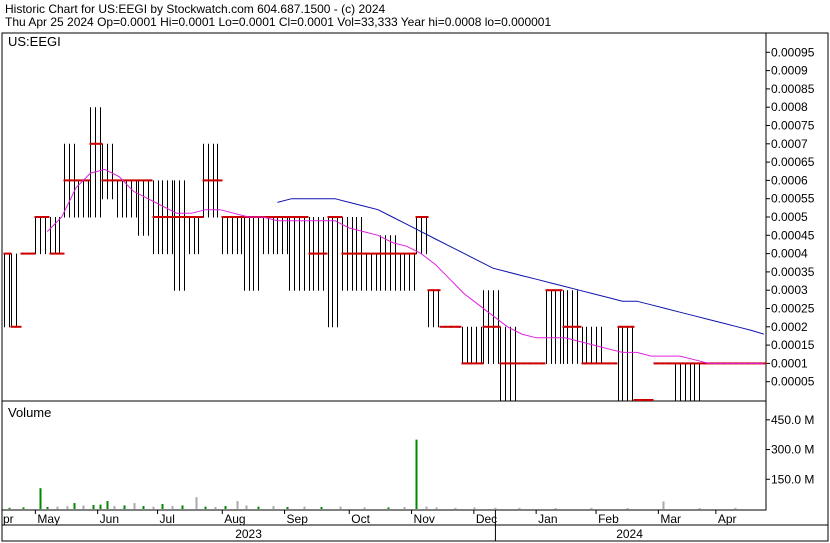 This screenshot has width=830, height=543. Describe the element at coordinates (48, 519) in the screenshot. I see `month-label: May` at that location.